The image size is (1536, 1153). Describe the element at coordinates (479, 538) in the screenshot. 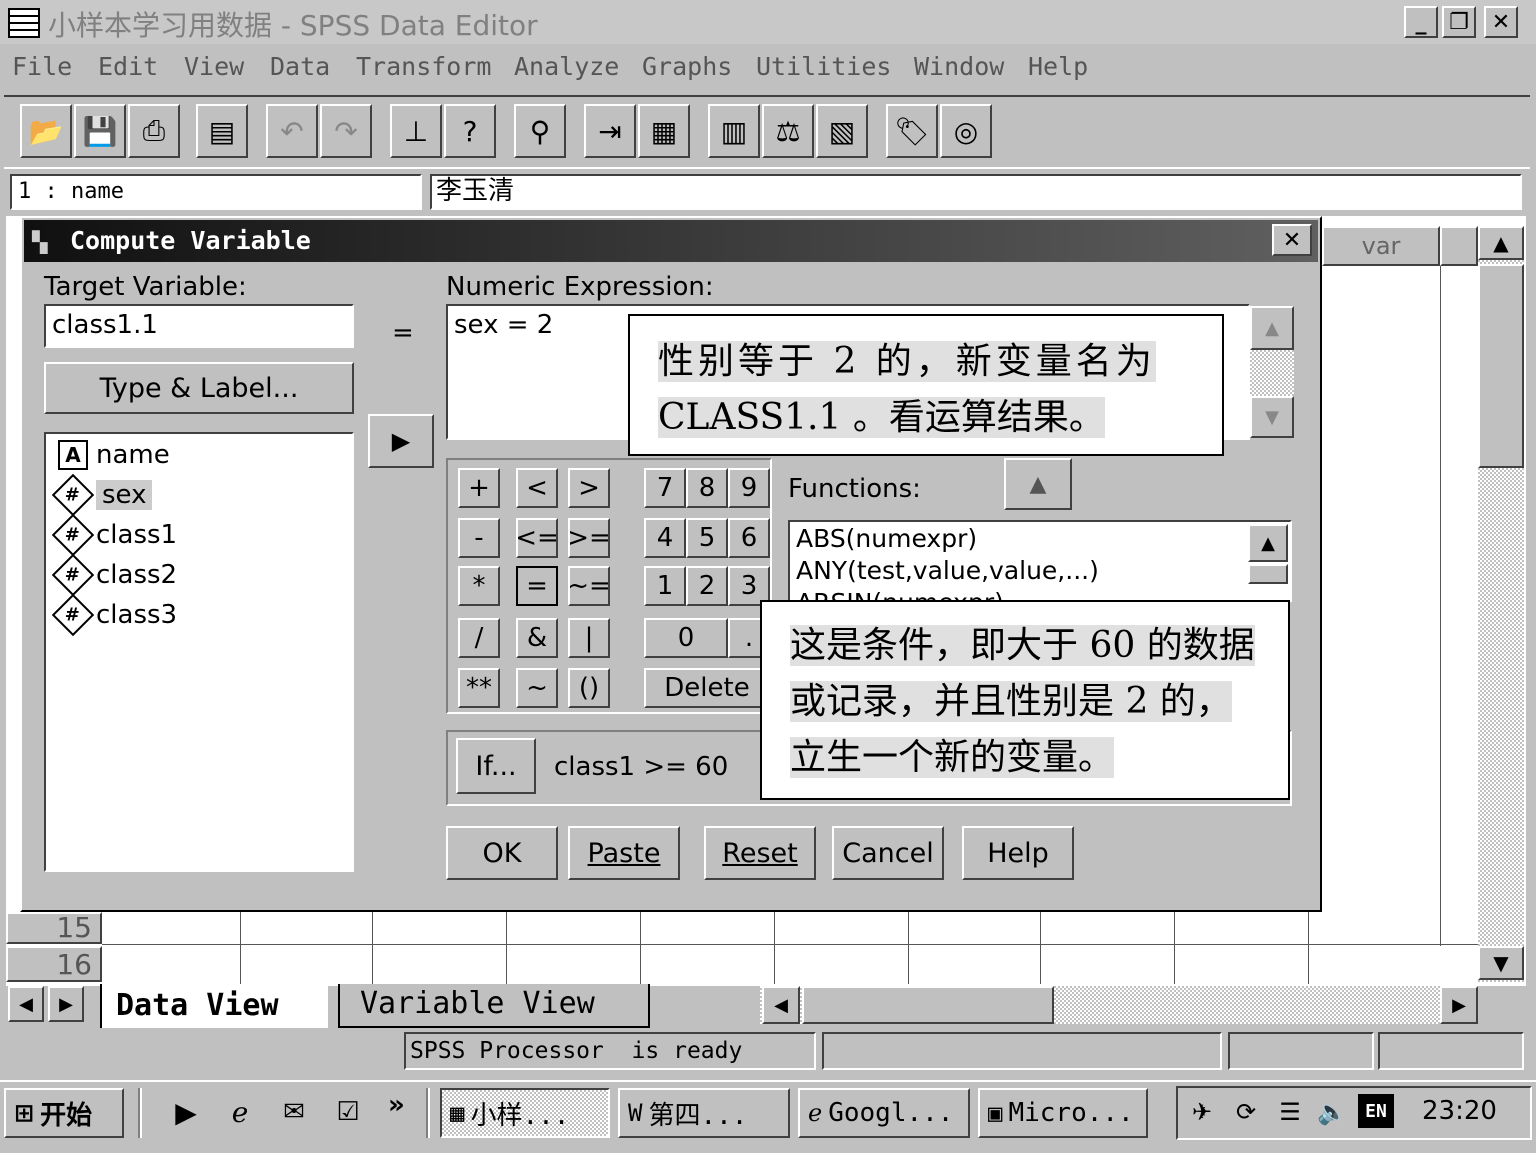

I see `key-minus: -` at that location.